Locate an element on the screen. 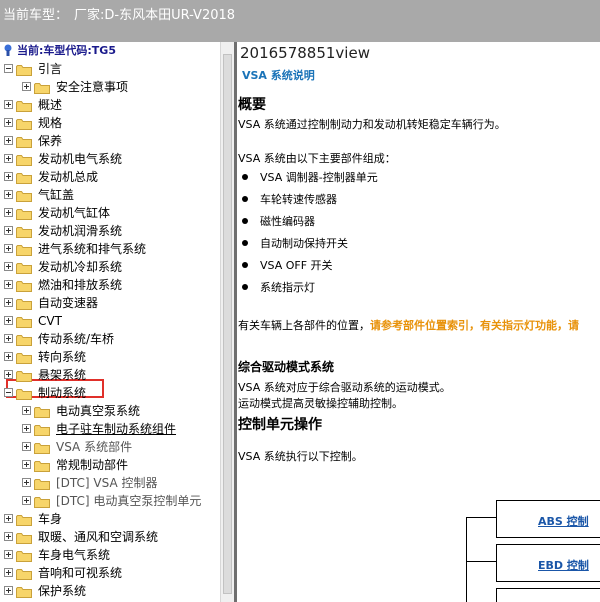  location-text: 有关车辆上各部件的位置， is located at coordinates (304, 325).